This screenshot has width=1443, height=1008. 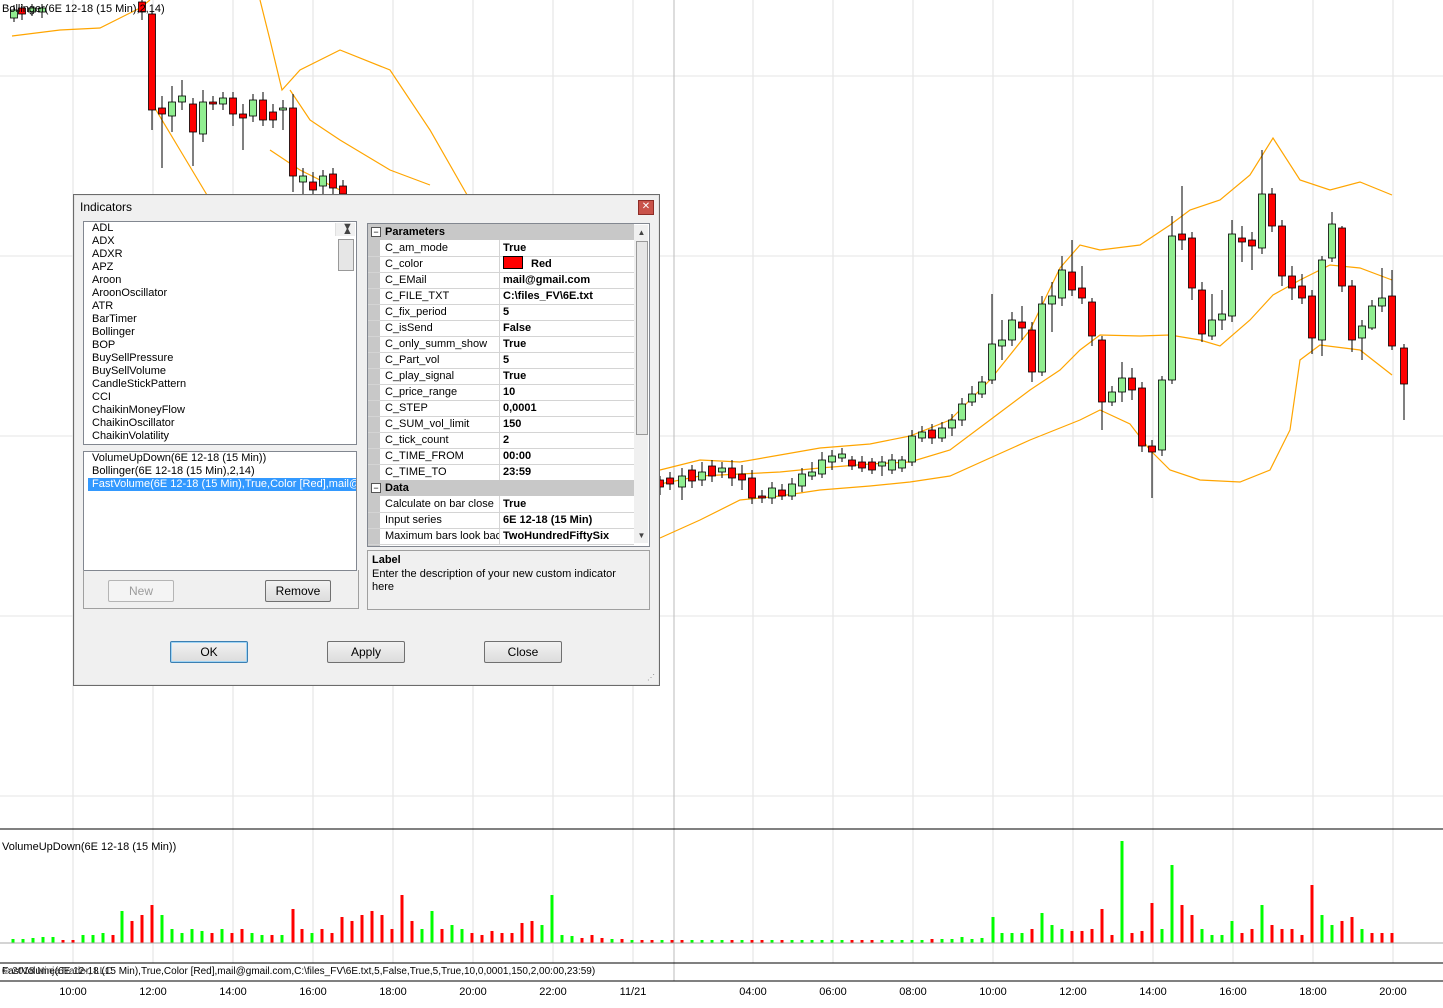 What do you see at coordinates (501, 392) in the screenshot?
I see `grid-row: C_price_range 10` at bounding box center [501, 392].